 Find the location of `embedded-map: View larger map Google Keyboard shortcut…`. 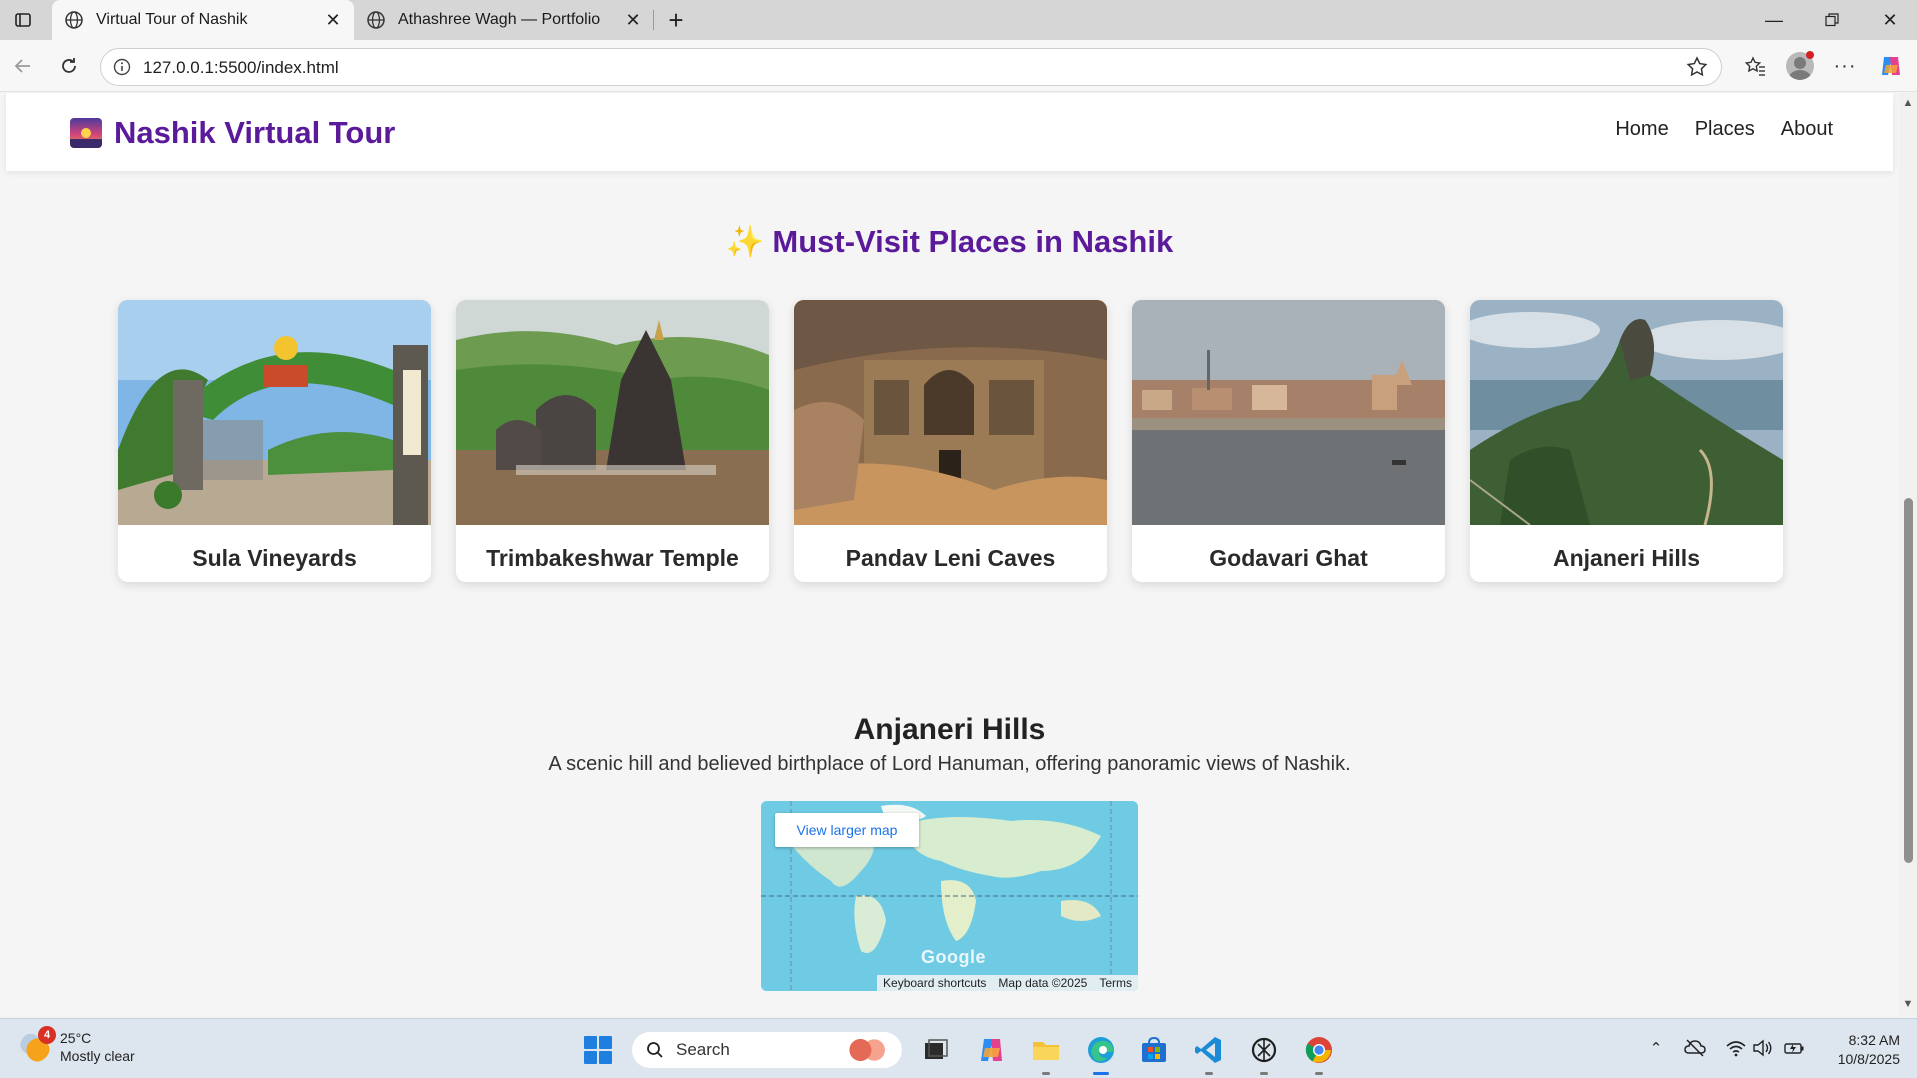

embedded-map: View larger map Google Keyboard shortcut… is located at coordinates (949, 896).